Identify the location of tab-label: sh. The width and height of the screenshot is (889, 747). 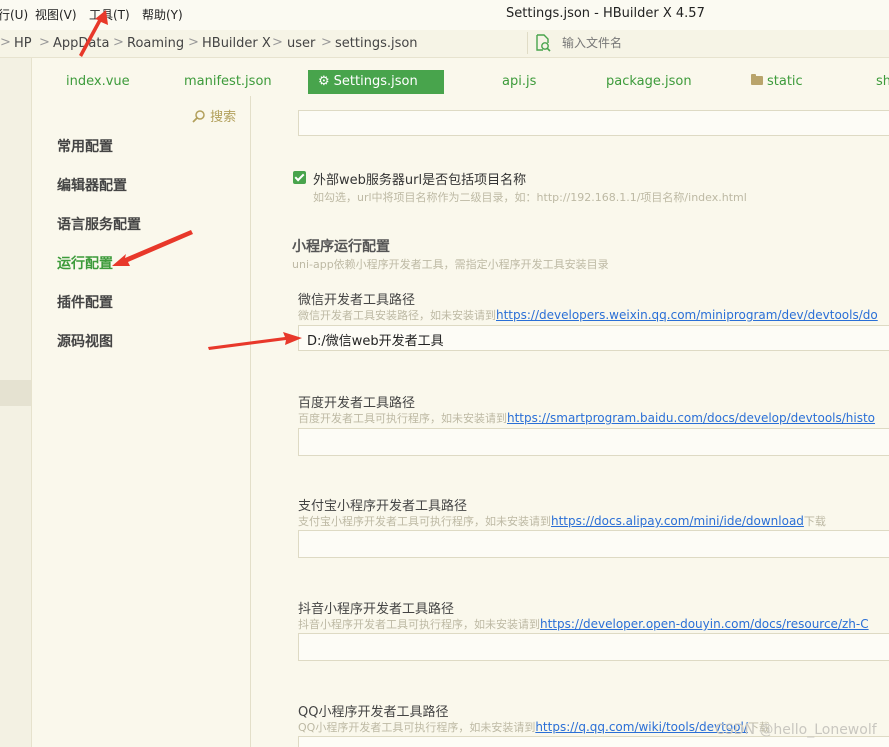
(882, 81).